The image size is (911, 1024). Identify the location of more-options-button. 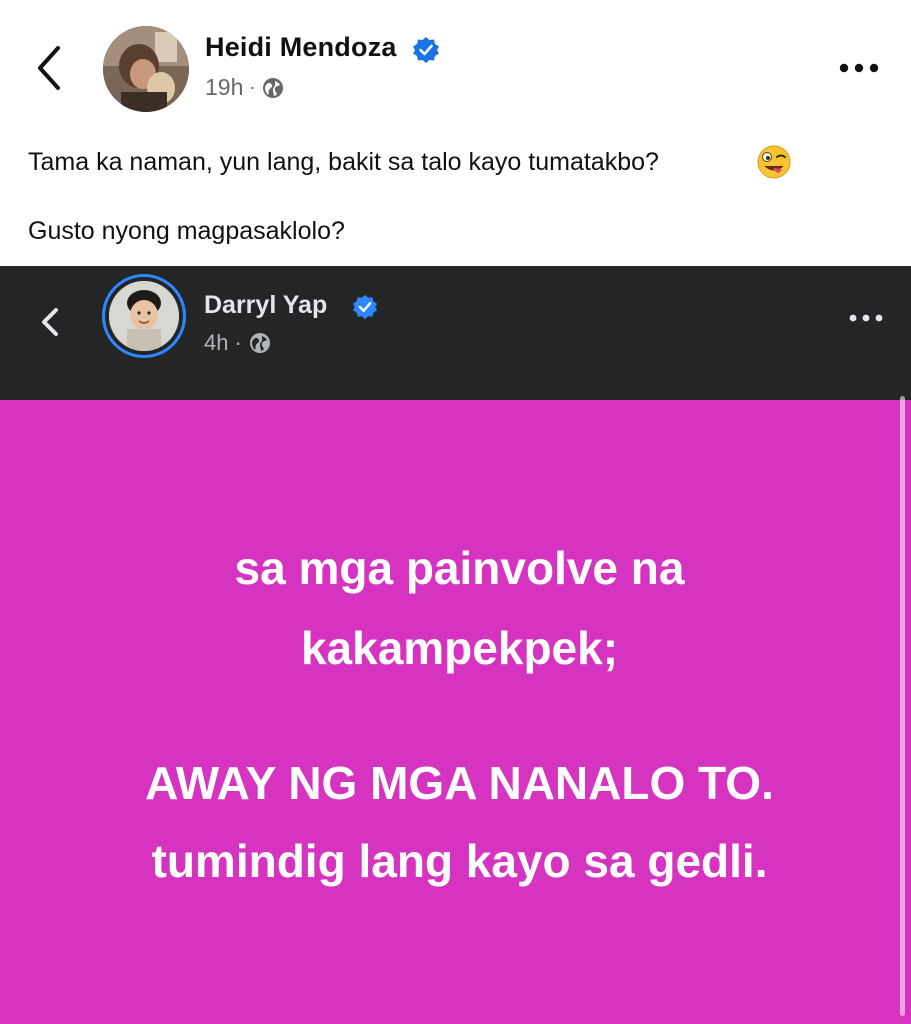
(859, 68).